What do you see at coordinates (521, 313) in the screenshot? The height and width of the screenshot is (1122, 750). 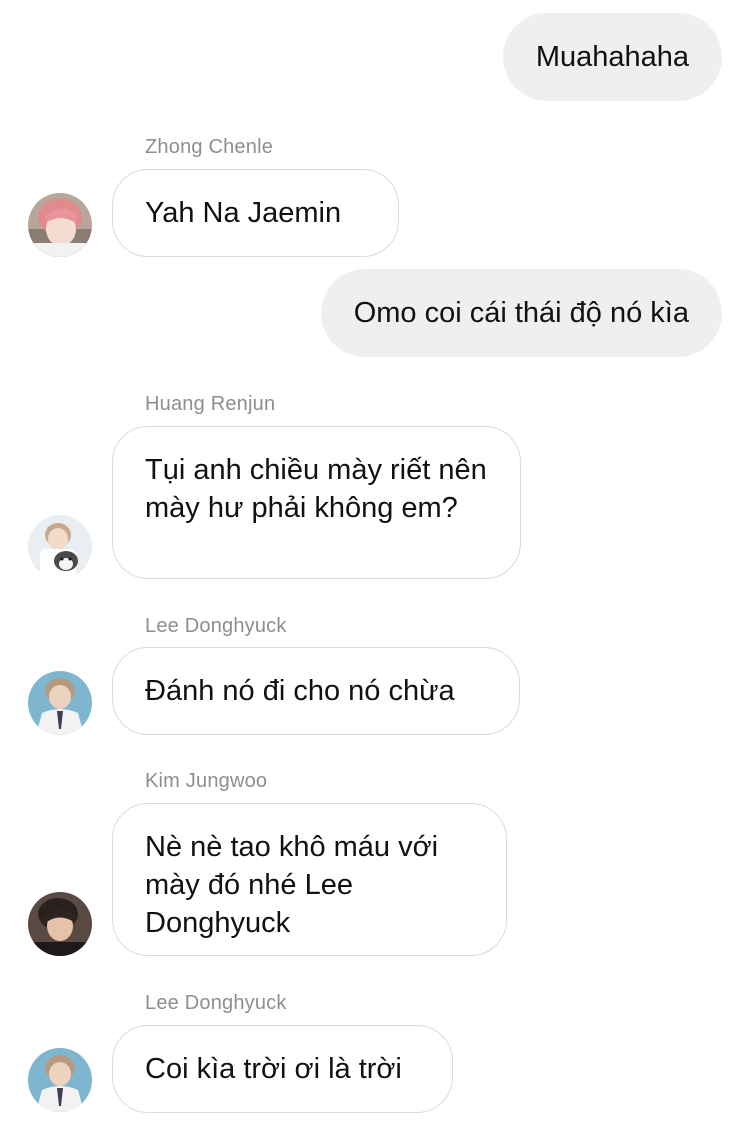 I see `sent-message-bubble: Omo coi cái thái độ nó kìa` at bounding box center [521, 313].